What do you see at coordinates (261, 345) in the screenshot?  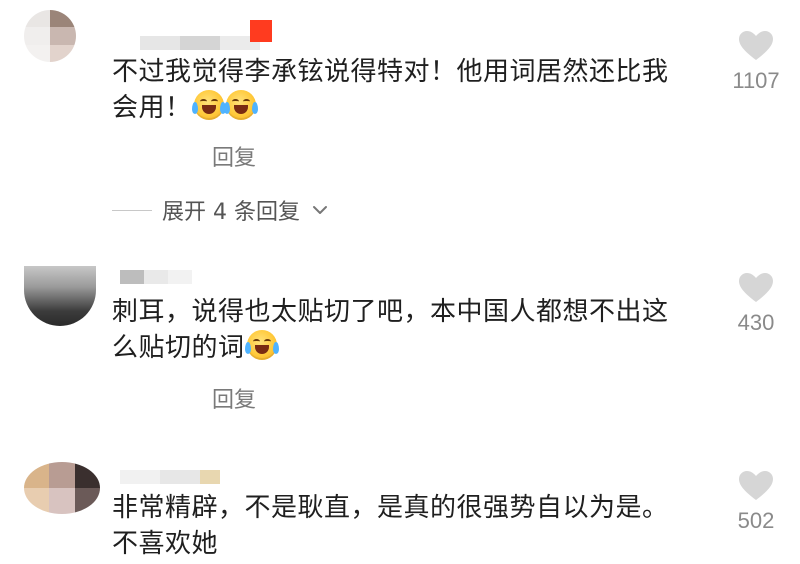 I see `loudly-crying-emoji-icon` at bounding box center [261, 345].